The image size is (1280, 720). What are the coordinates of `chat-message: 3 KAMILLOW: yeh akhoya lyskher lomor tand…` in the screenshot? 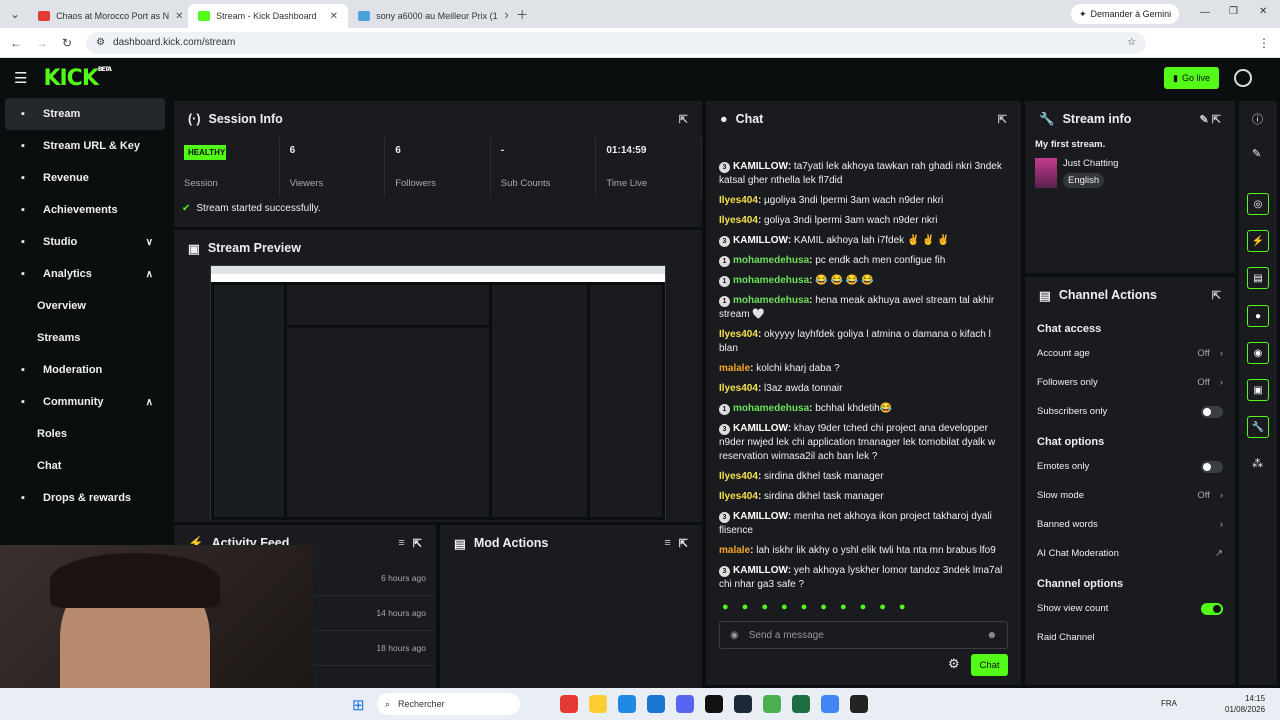 It's located at (863, 578).